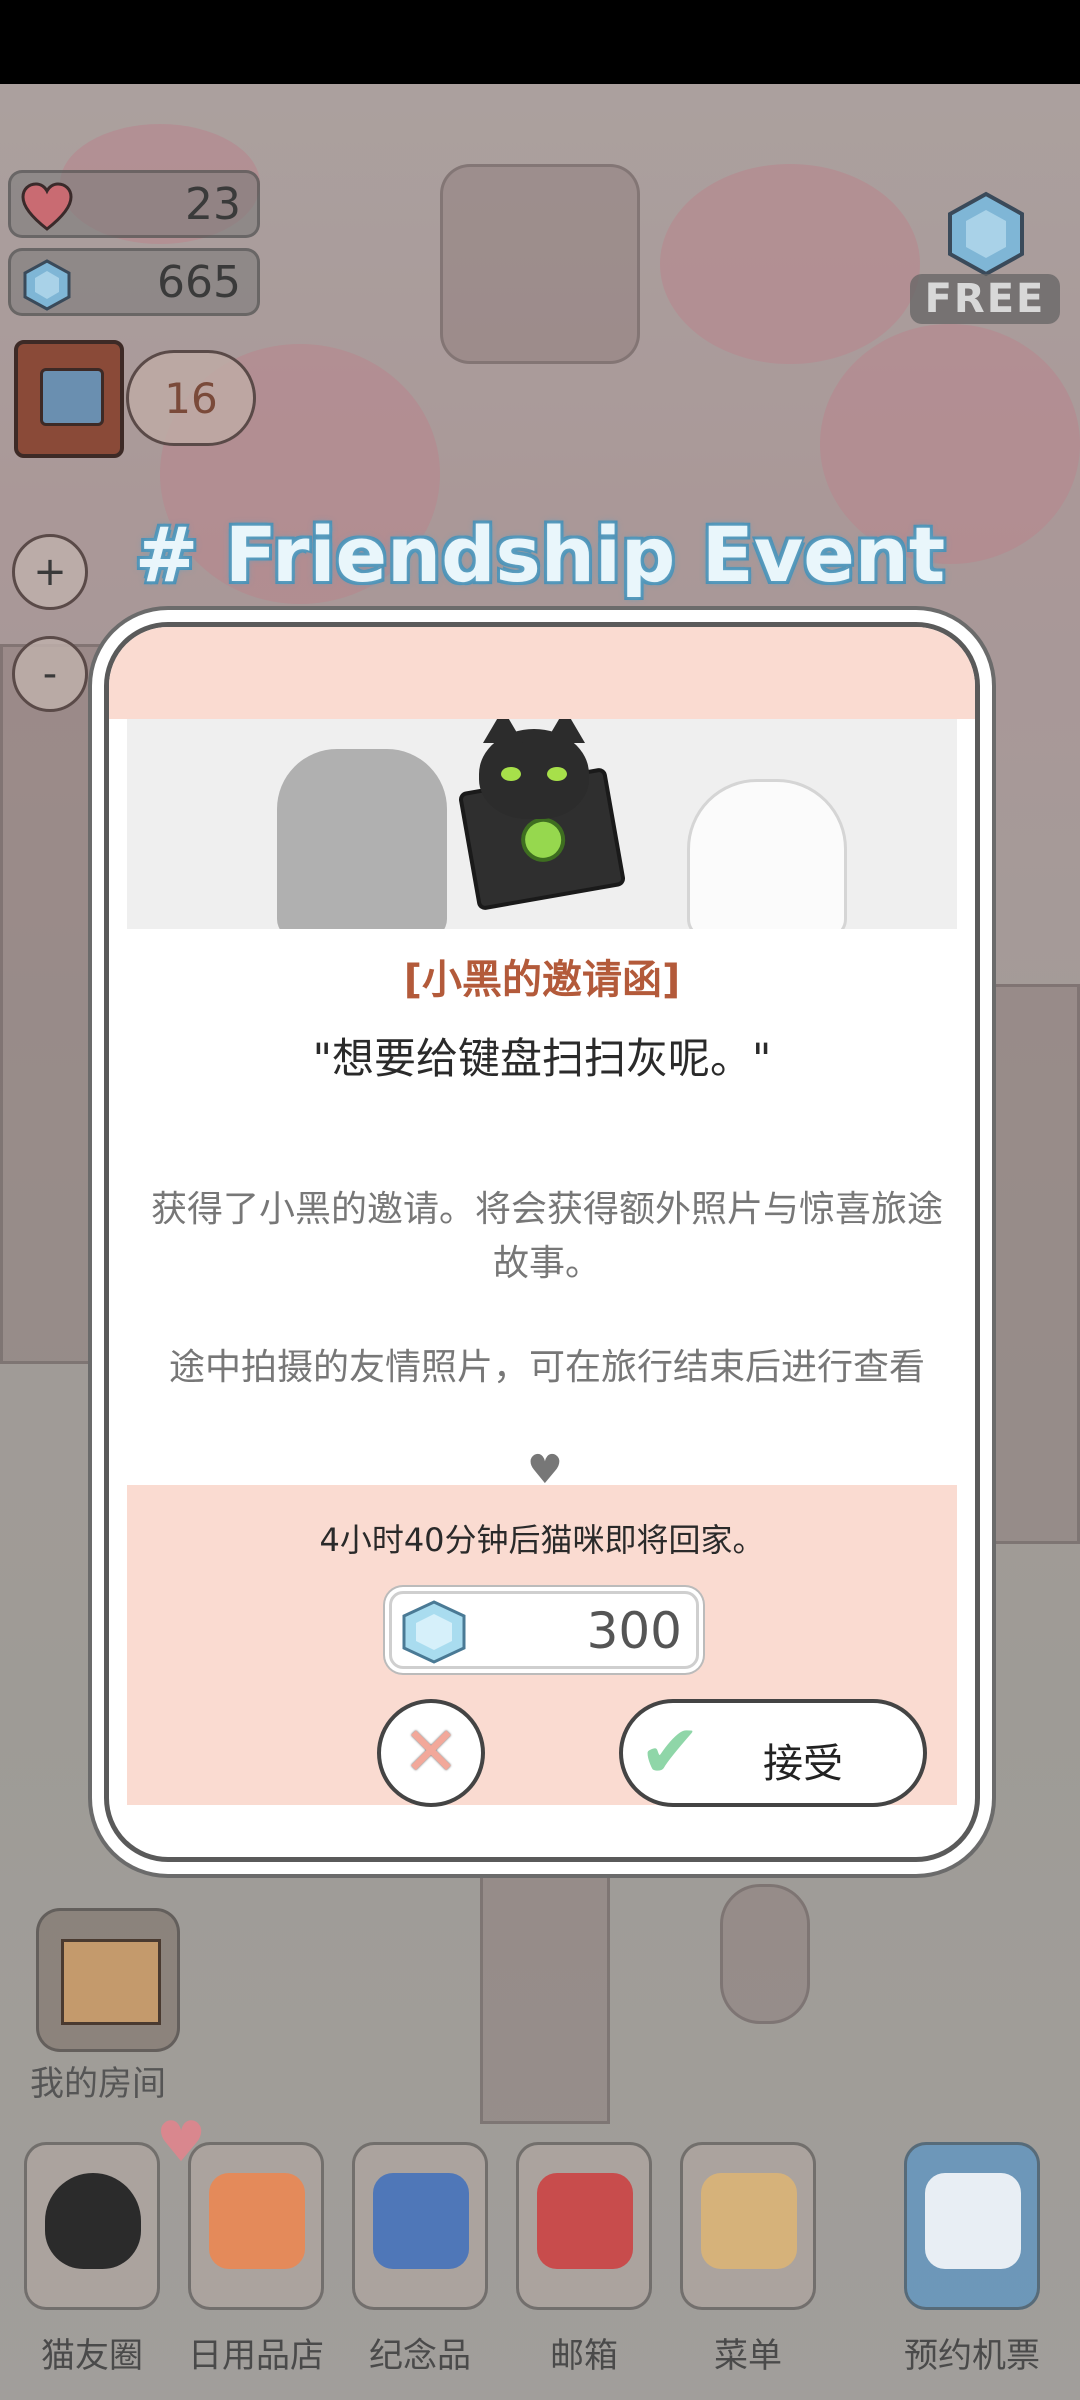 The width and height of the screenshot is (1080, 2400). I want to click on nav-label: 菜单, so click(748, 2356).